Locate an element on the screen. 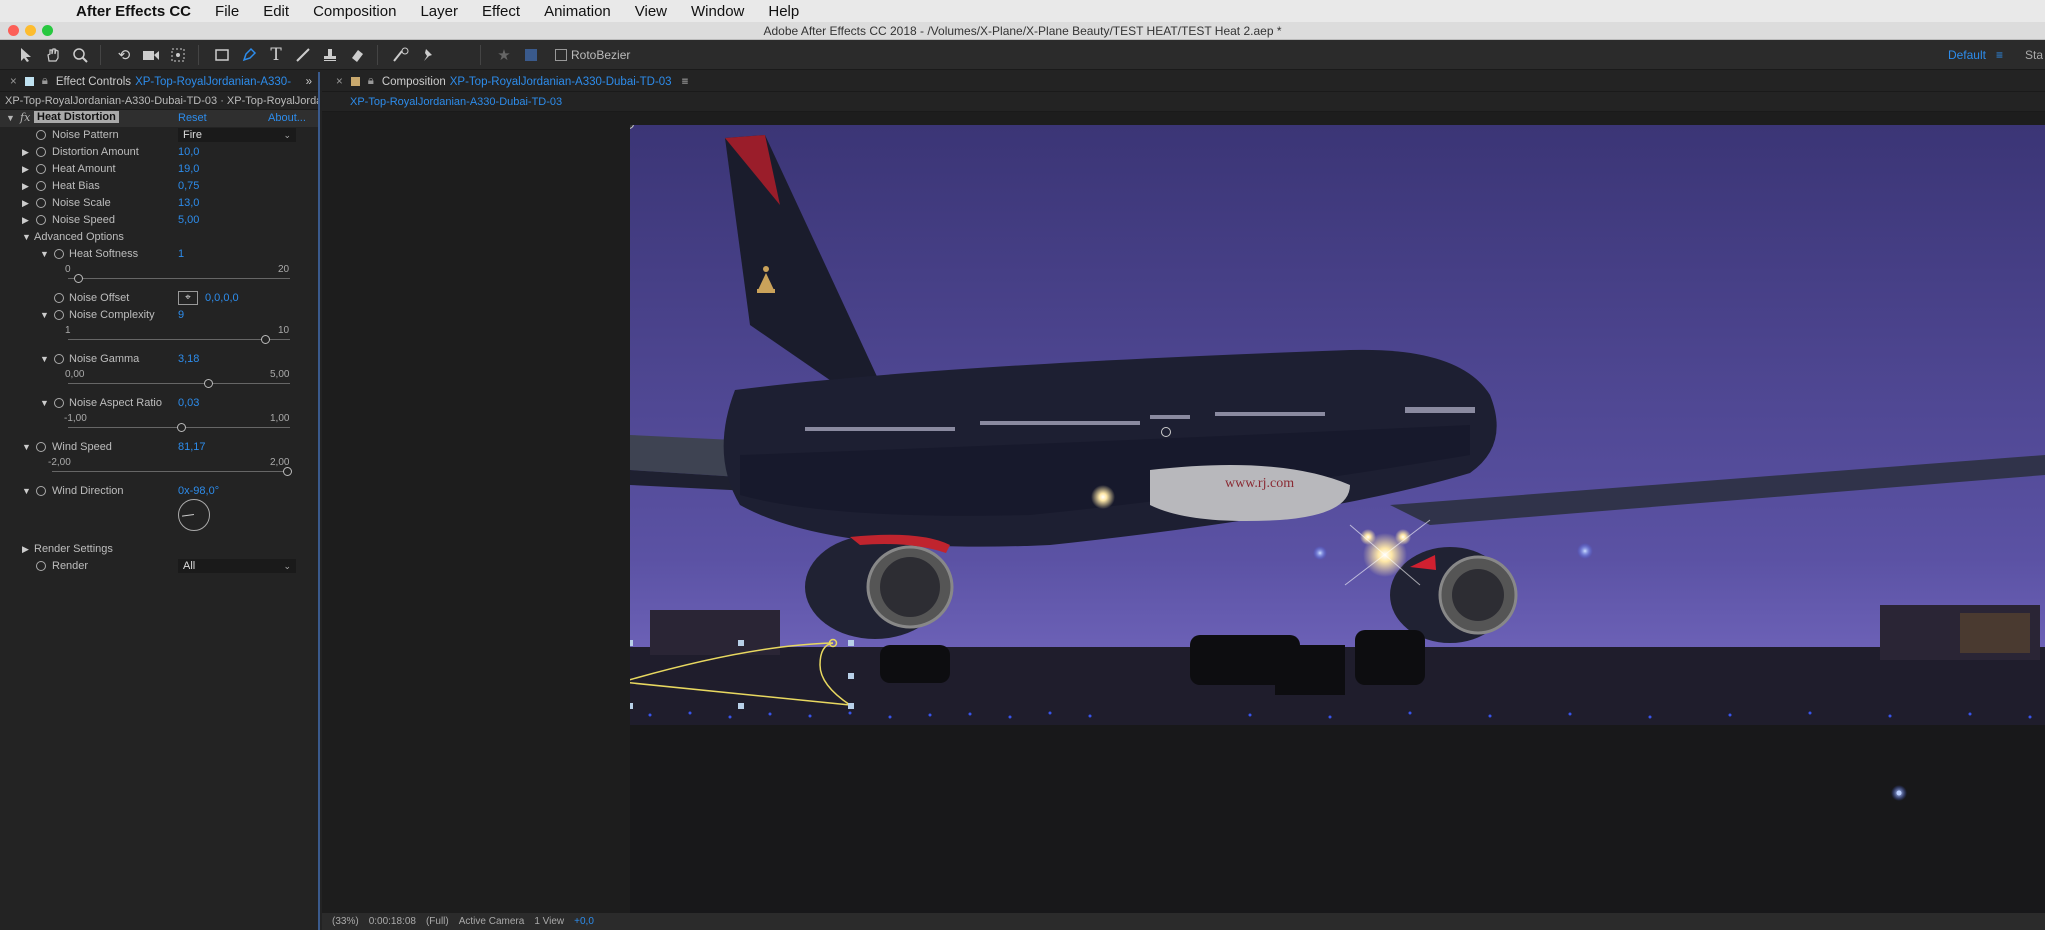  roto-brush-icon is located at coordinates (401, 55).